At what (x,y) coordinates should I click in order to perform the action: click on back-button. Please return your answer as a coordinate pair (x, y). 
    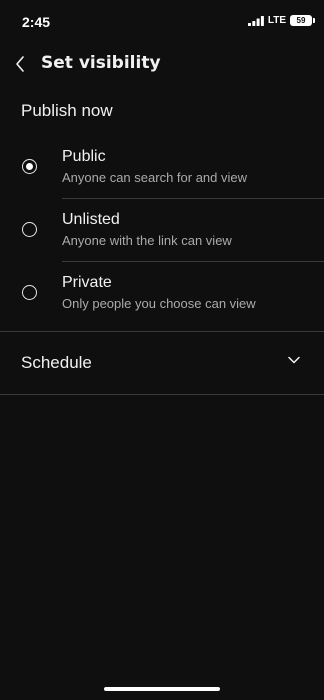
    Looking at the image, I should click on (20, 64).